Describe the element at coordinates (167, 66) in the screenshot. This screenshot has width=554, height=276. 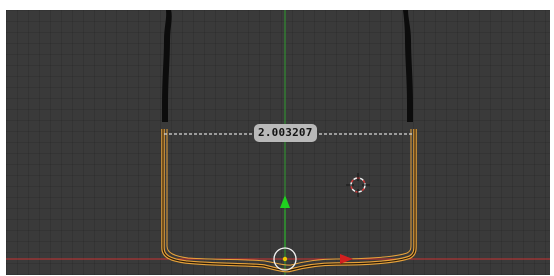
I see `mesh-left-profile` at that location.